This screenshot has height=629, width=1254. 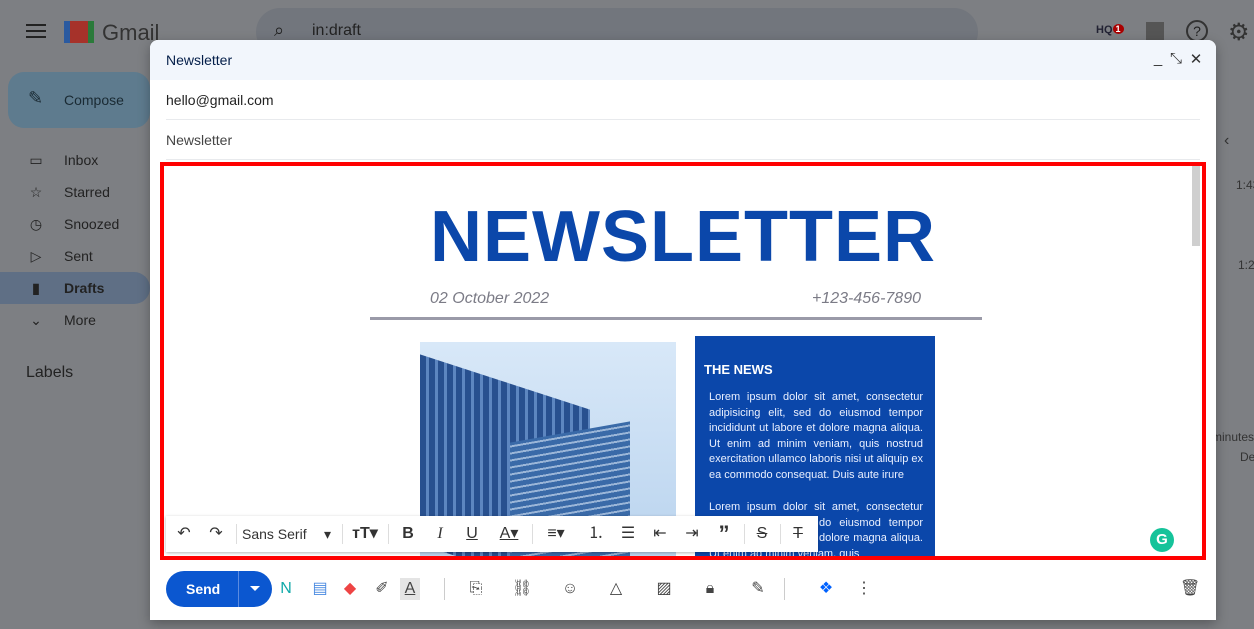 I want to click on newsletter-phone: +123-456-7890, so click(x=866, y=298).